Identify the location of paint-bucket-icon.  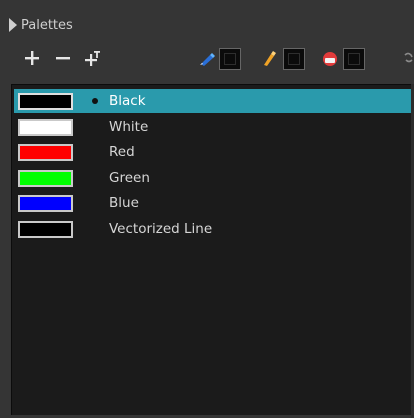
(330, 59).